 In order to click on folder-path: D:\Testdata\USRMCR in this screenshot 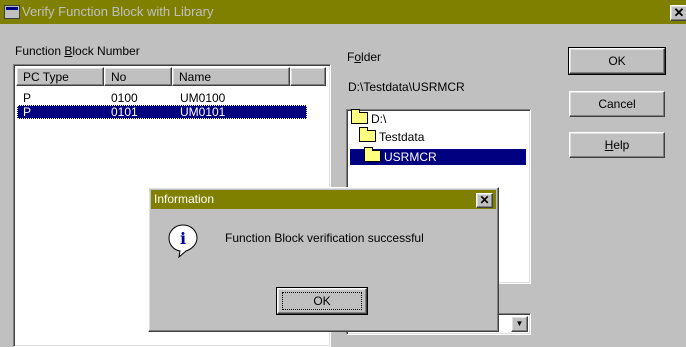, I will do `click(406, 87)`.